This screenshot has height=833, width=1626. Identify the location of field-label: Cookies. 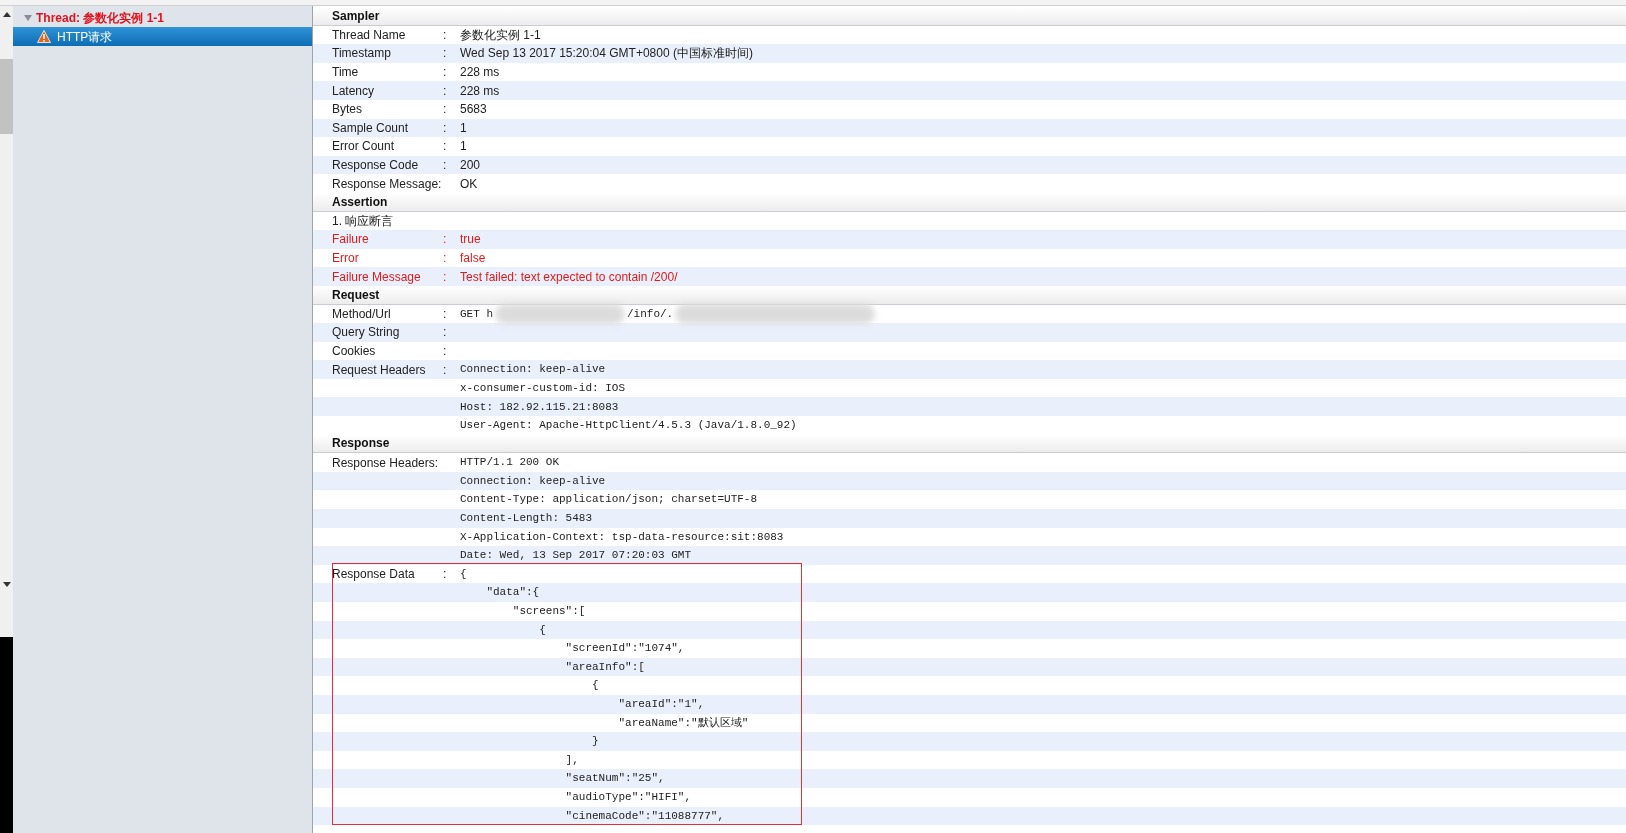
(354, 351).